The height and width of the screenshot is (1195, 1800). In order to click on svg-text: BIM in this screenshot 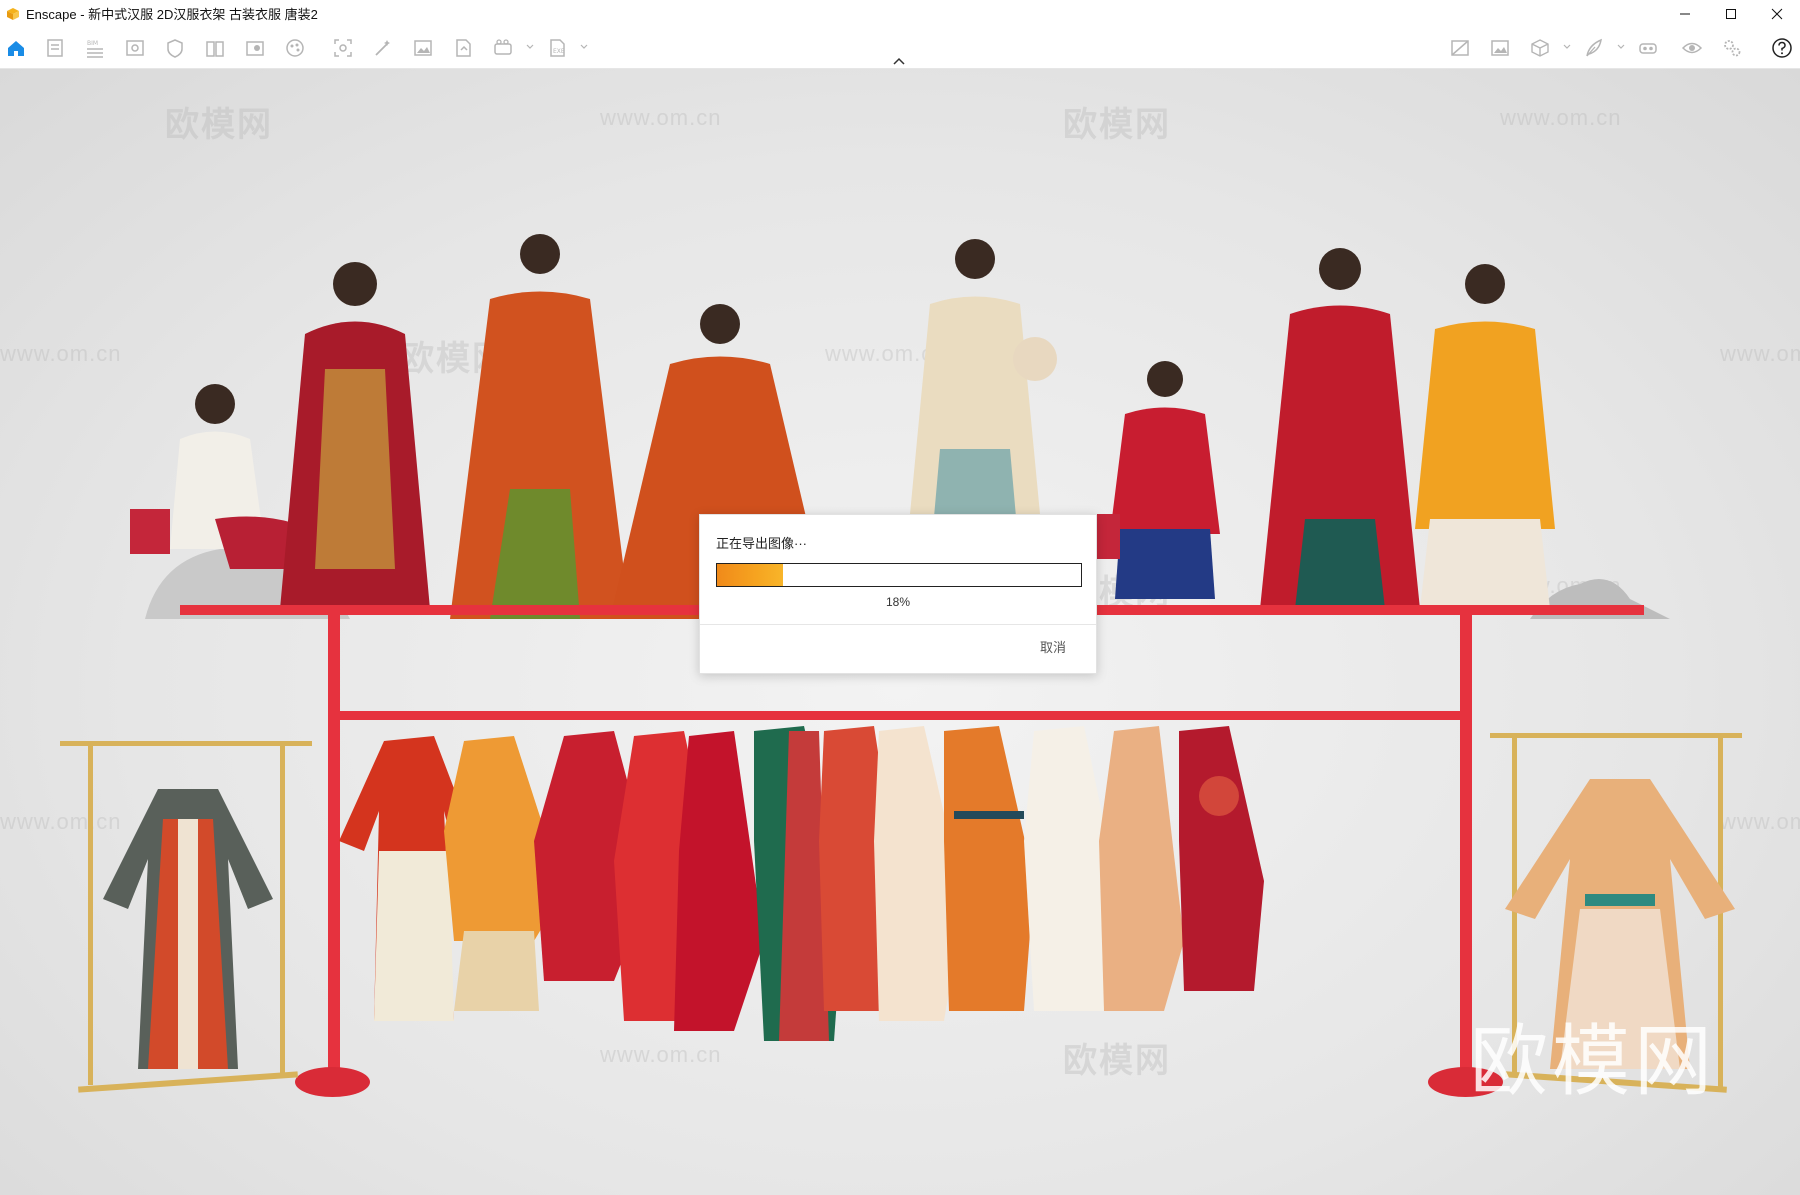, I will do `click(92, 43)`.